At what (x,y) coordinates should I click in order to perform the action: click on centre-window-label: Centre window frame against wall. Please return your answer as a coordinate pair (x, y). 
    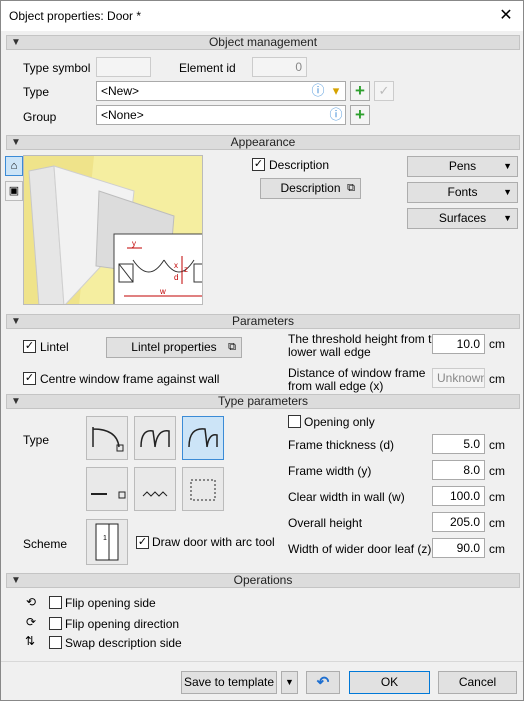
    Looking at the image, I should click on (130, 379).